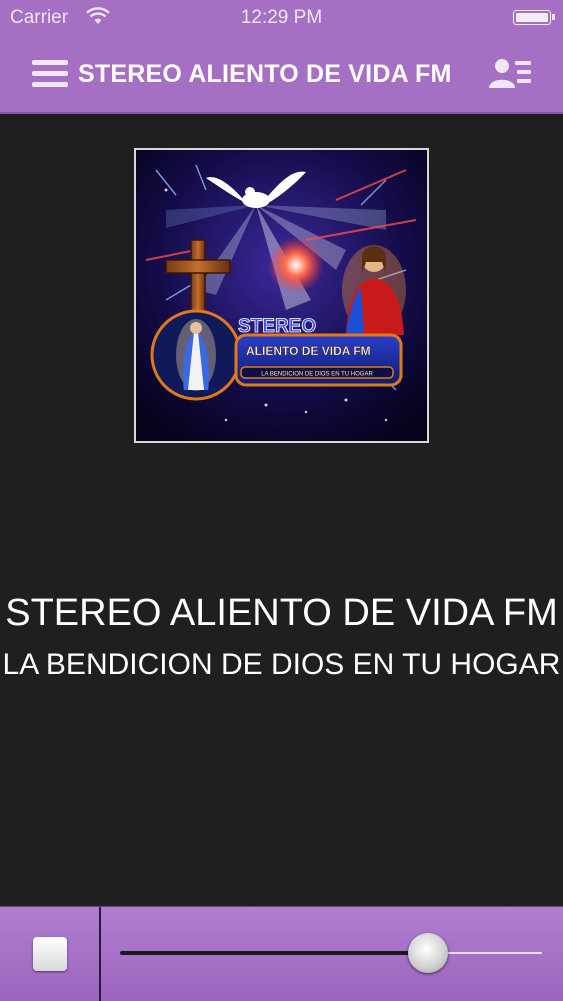 This screenshot has height=1001, width=563. Describe the element at coordinates (534, 17) in the screenshot. I see `battery-icon` at that location.